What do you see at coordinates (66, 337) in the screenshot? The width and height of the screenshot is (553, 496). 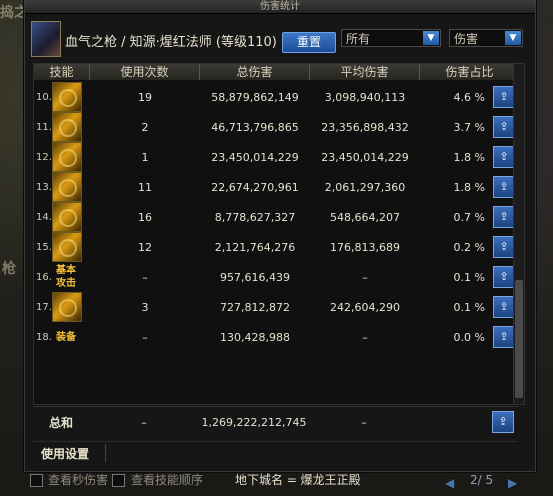 I see `skill-text-icon: 装备` at bounding box center [66, 337].